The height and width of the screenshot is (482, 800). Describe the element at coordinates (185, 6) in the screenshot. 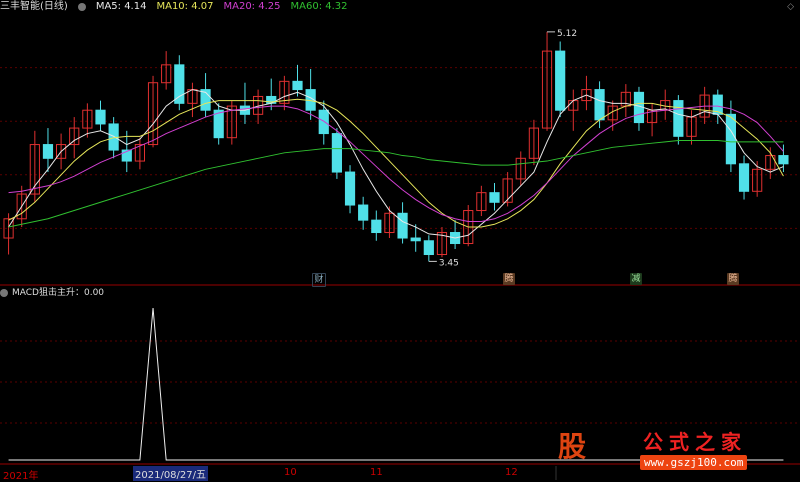

I see `ma10-label: MA10: 4.07` at that location.